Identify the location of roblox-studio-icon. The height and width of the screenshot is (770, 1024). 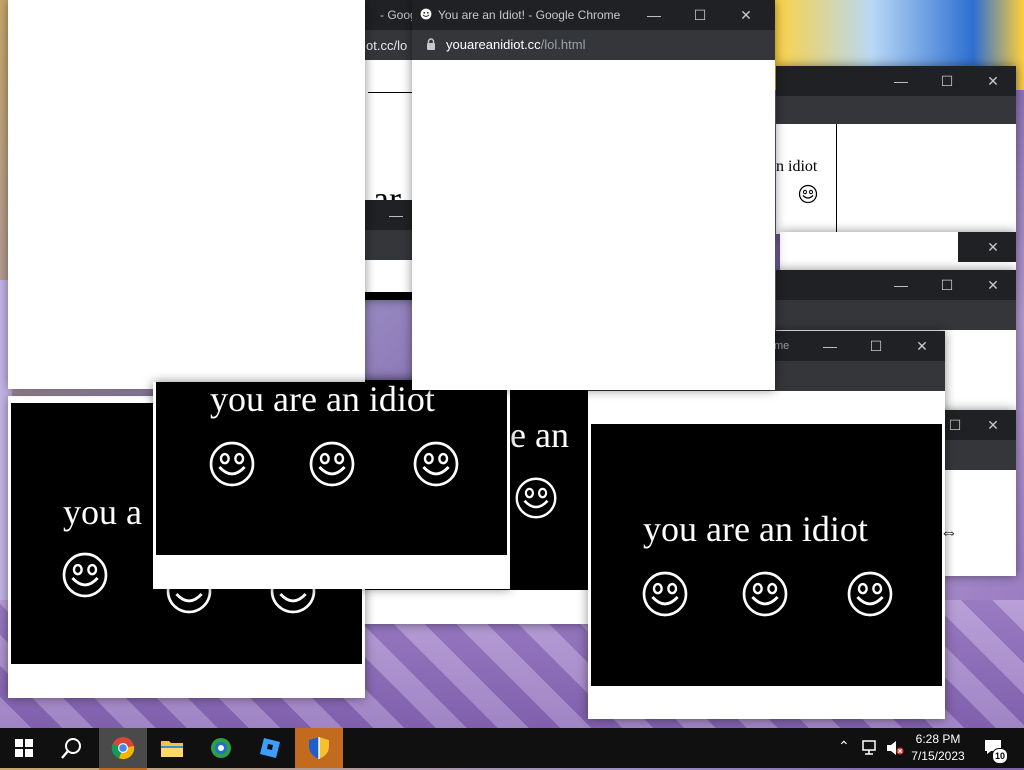
(270, 748).